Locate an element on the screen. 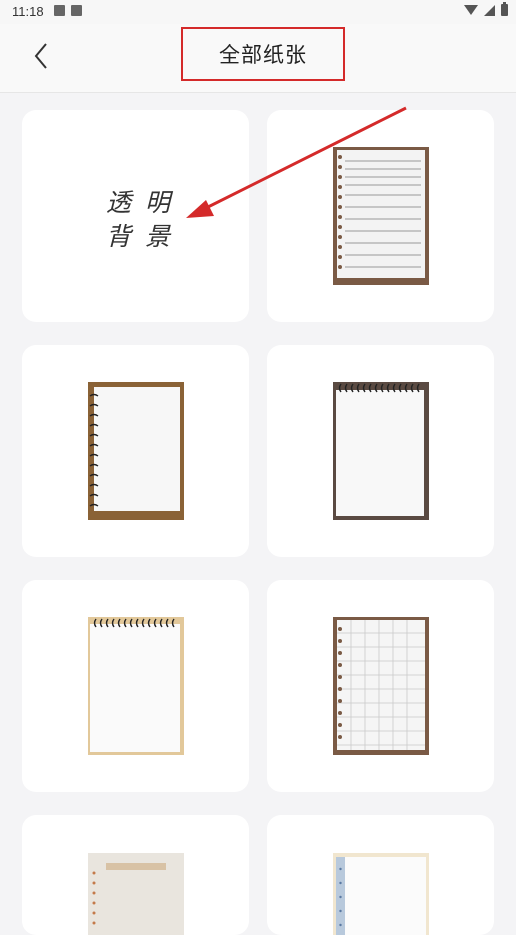  transparent-label-line2: 背景 is located at coordinates (145, 236).